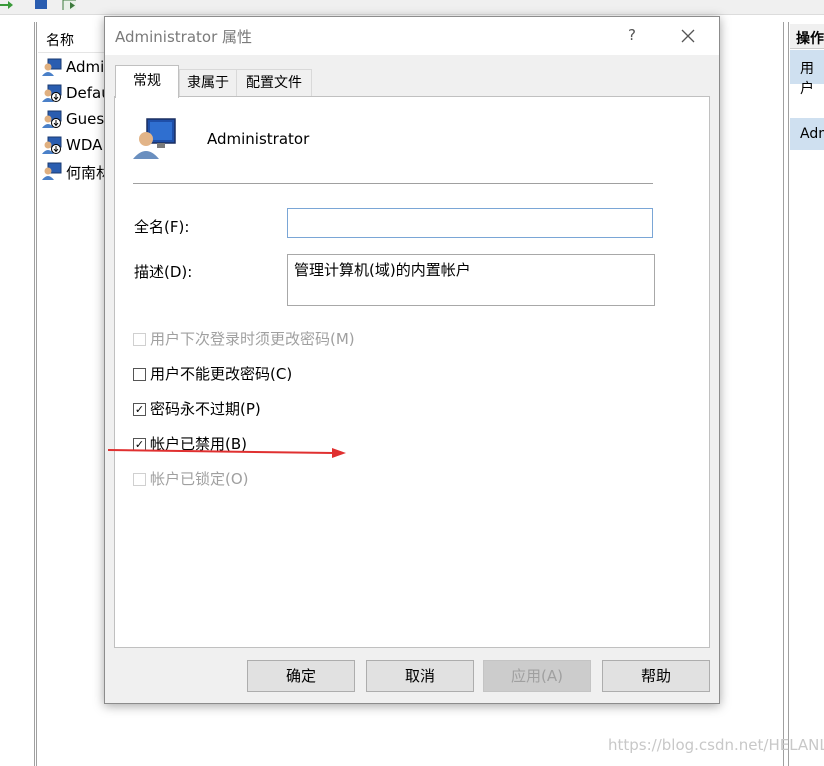 Image resolution: width=824 pixels, height=766 pixels. I want to click on console-tree-pane, so click(17, 394).